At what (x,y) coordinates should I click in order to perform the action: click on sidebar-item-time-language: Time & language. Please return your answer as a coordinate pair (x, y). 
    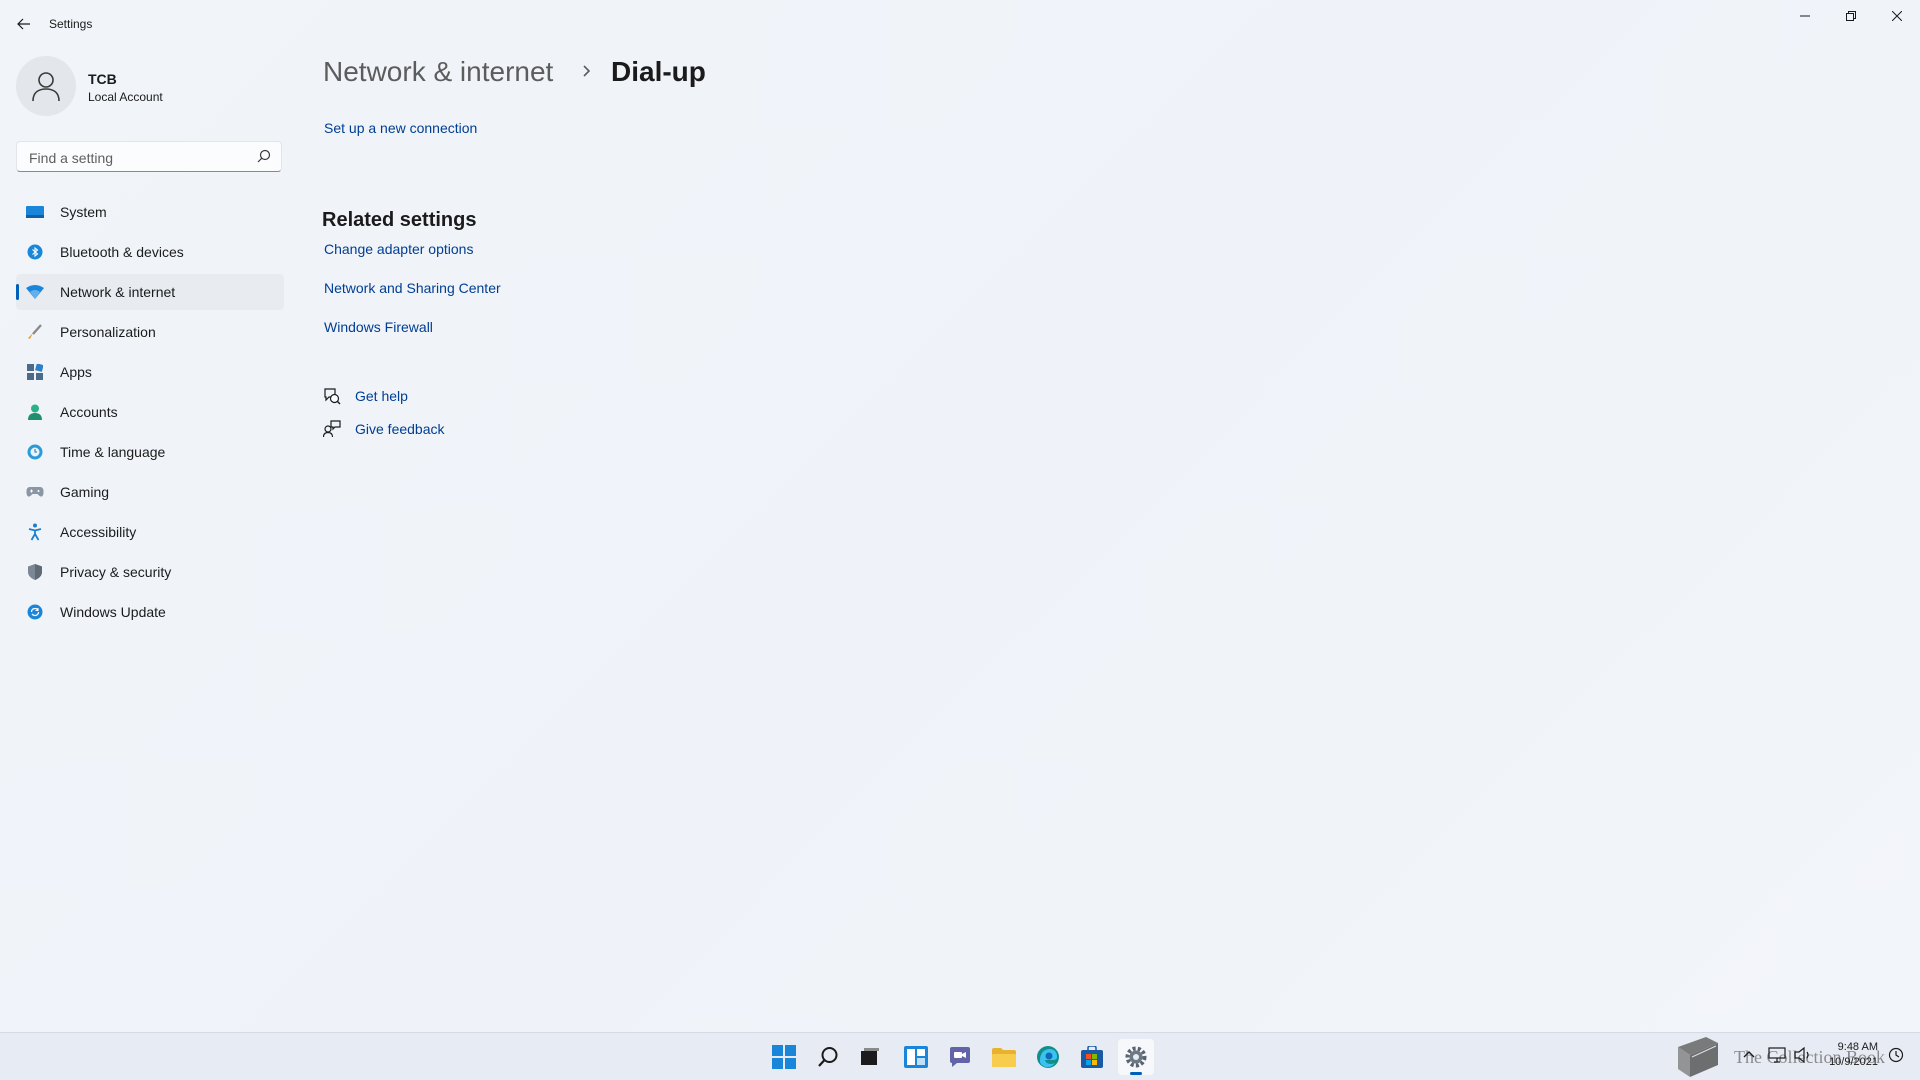
    Looking at the image, I should click on (150, 452).